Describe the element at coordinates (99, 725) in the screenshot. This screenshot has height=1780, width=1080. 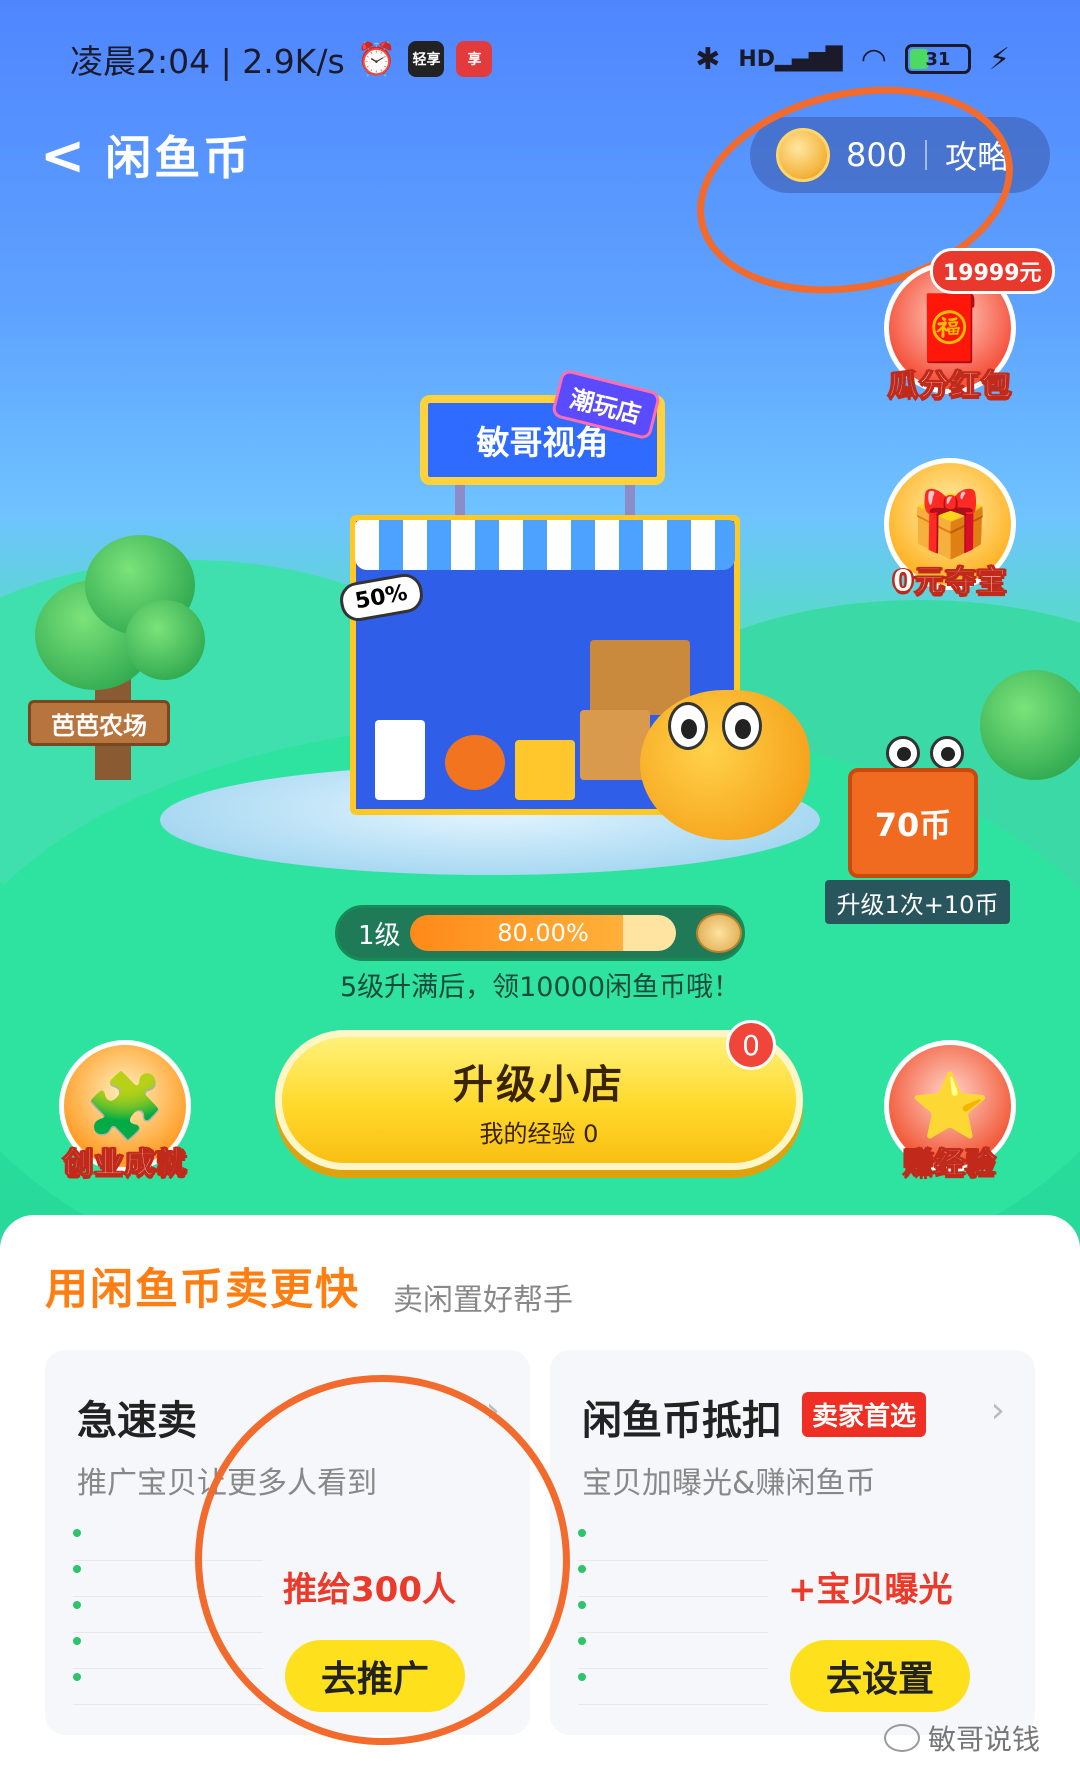
I see `farm-sign-label: 芭芭农场` at that location.